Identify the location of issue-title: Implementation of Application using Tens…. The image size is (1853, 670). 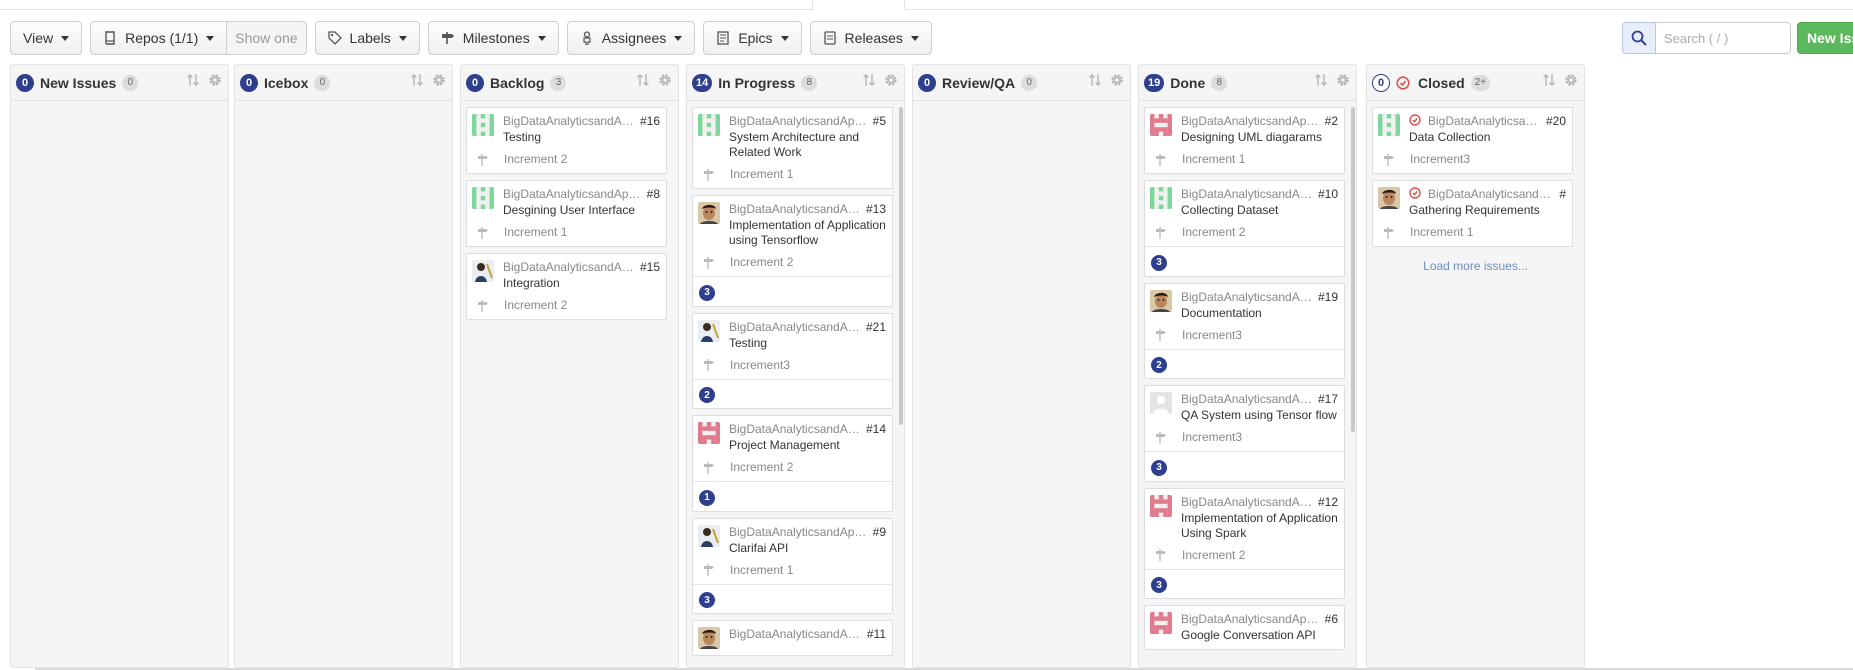
(807, 233).